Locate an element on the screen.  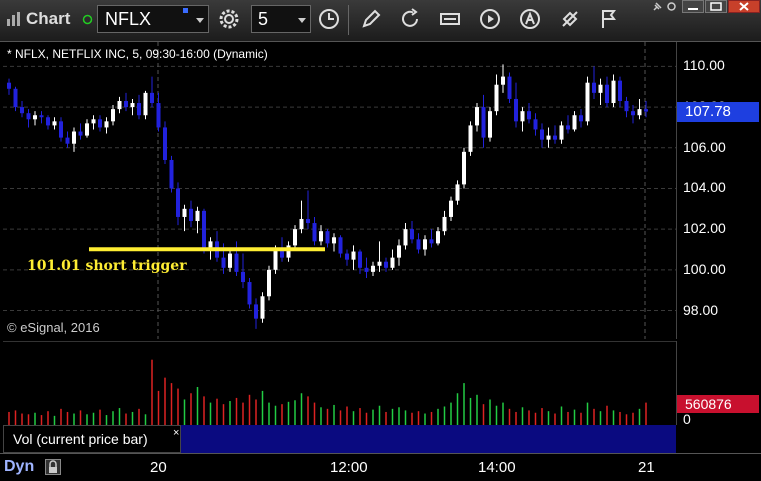
time-mode-label: Dyn is located at coordinates (19, 467).